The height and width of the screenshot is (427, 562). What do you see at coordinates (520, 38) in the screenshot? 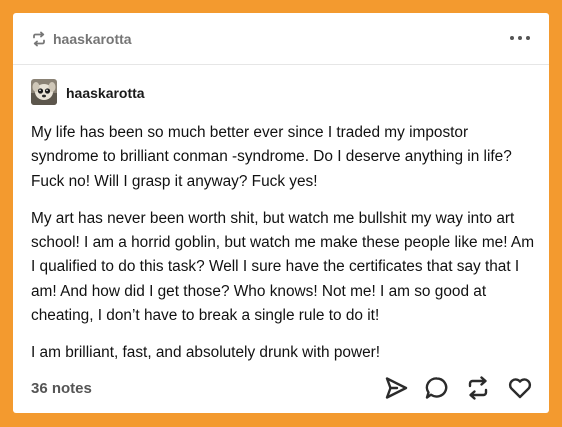
I see `more-options-icon` at bounding box center [520, 38].